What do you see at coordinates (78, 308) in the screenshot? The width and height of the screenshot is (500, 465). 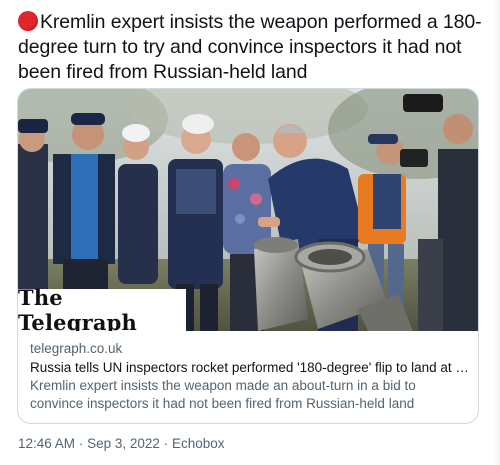 I see `telegraph-logo: The Telegraph` at bounding box center [78, 308].